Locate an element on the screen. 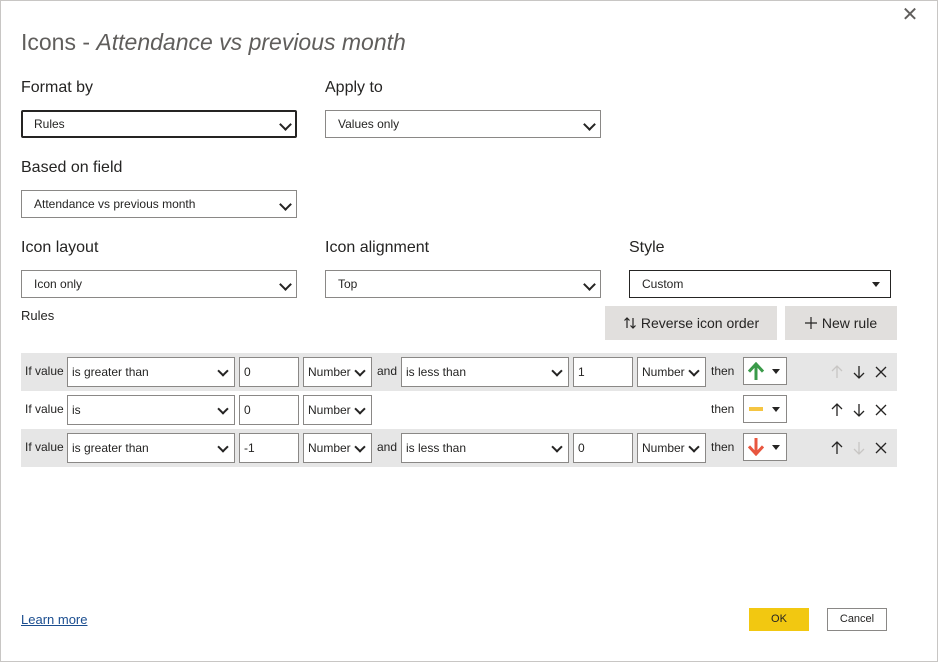  ok-button: OK is located at coordinates (779, 619).